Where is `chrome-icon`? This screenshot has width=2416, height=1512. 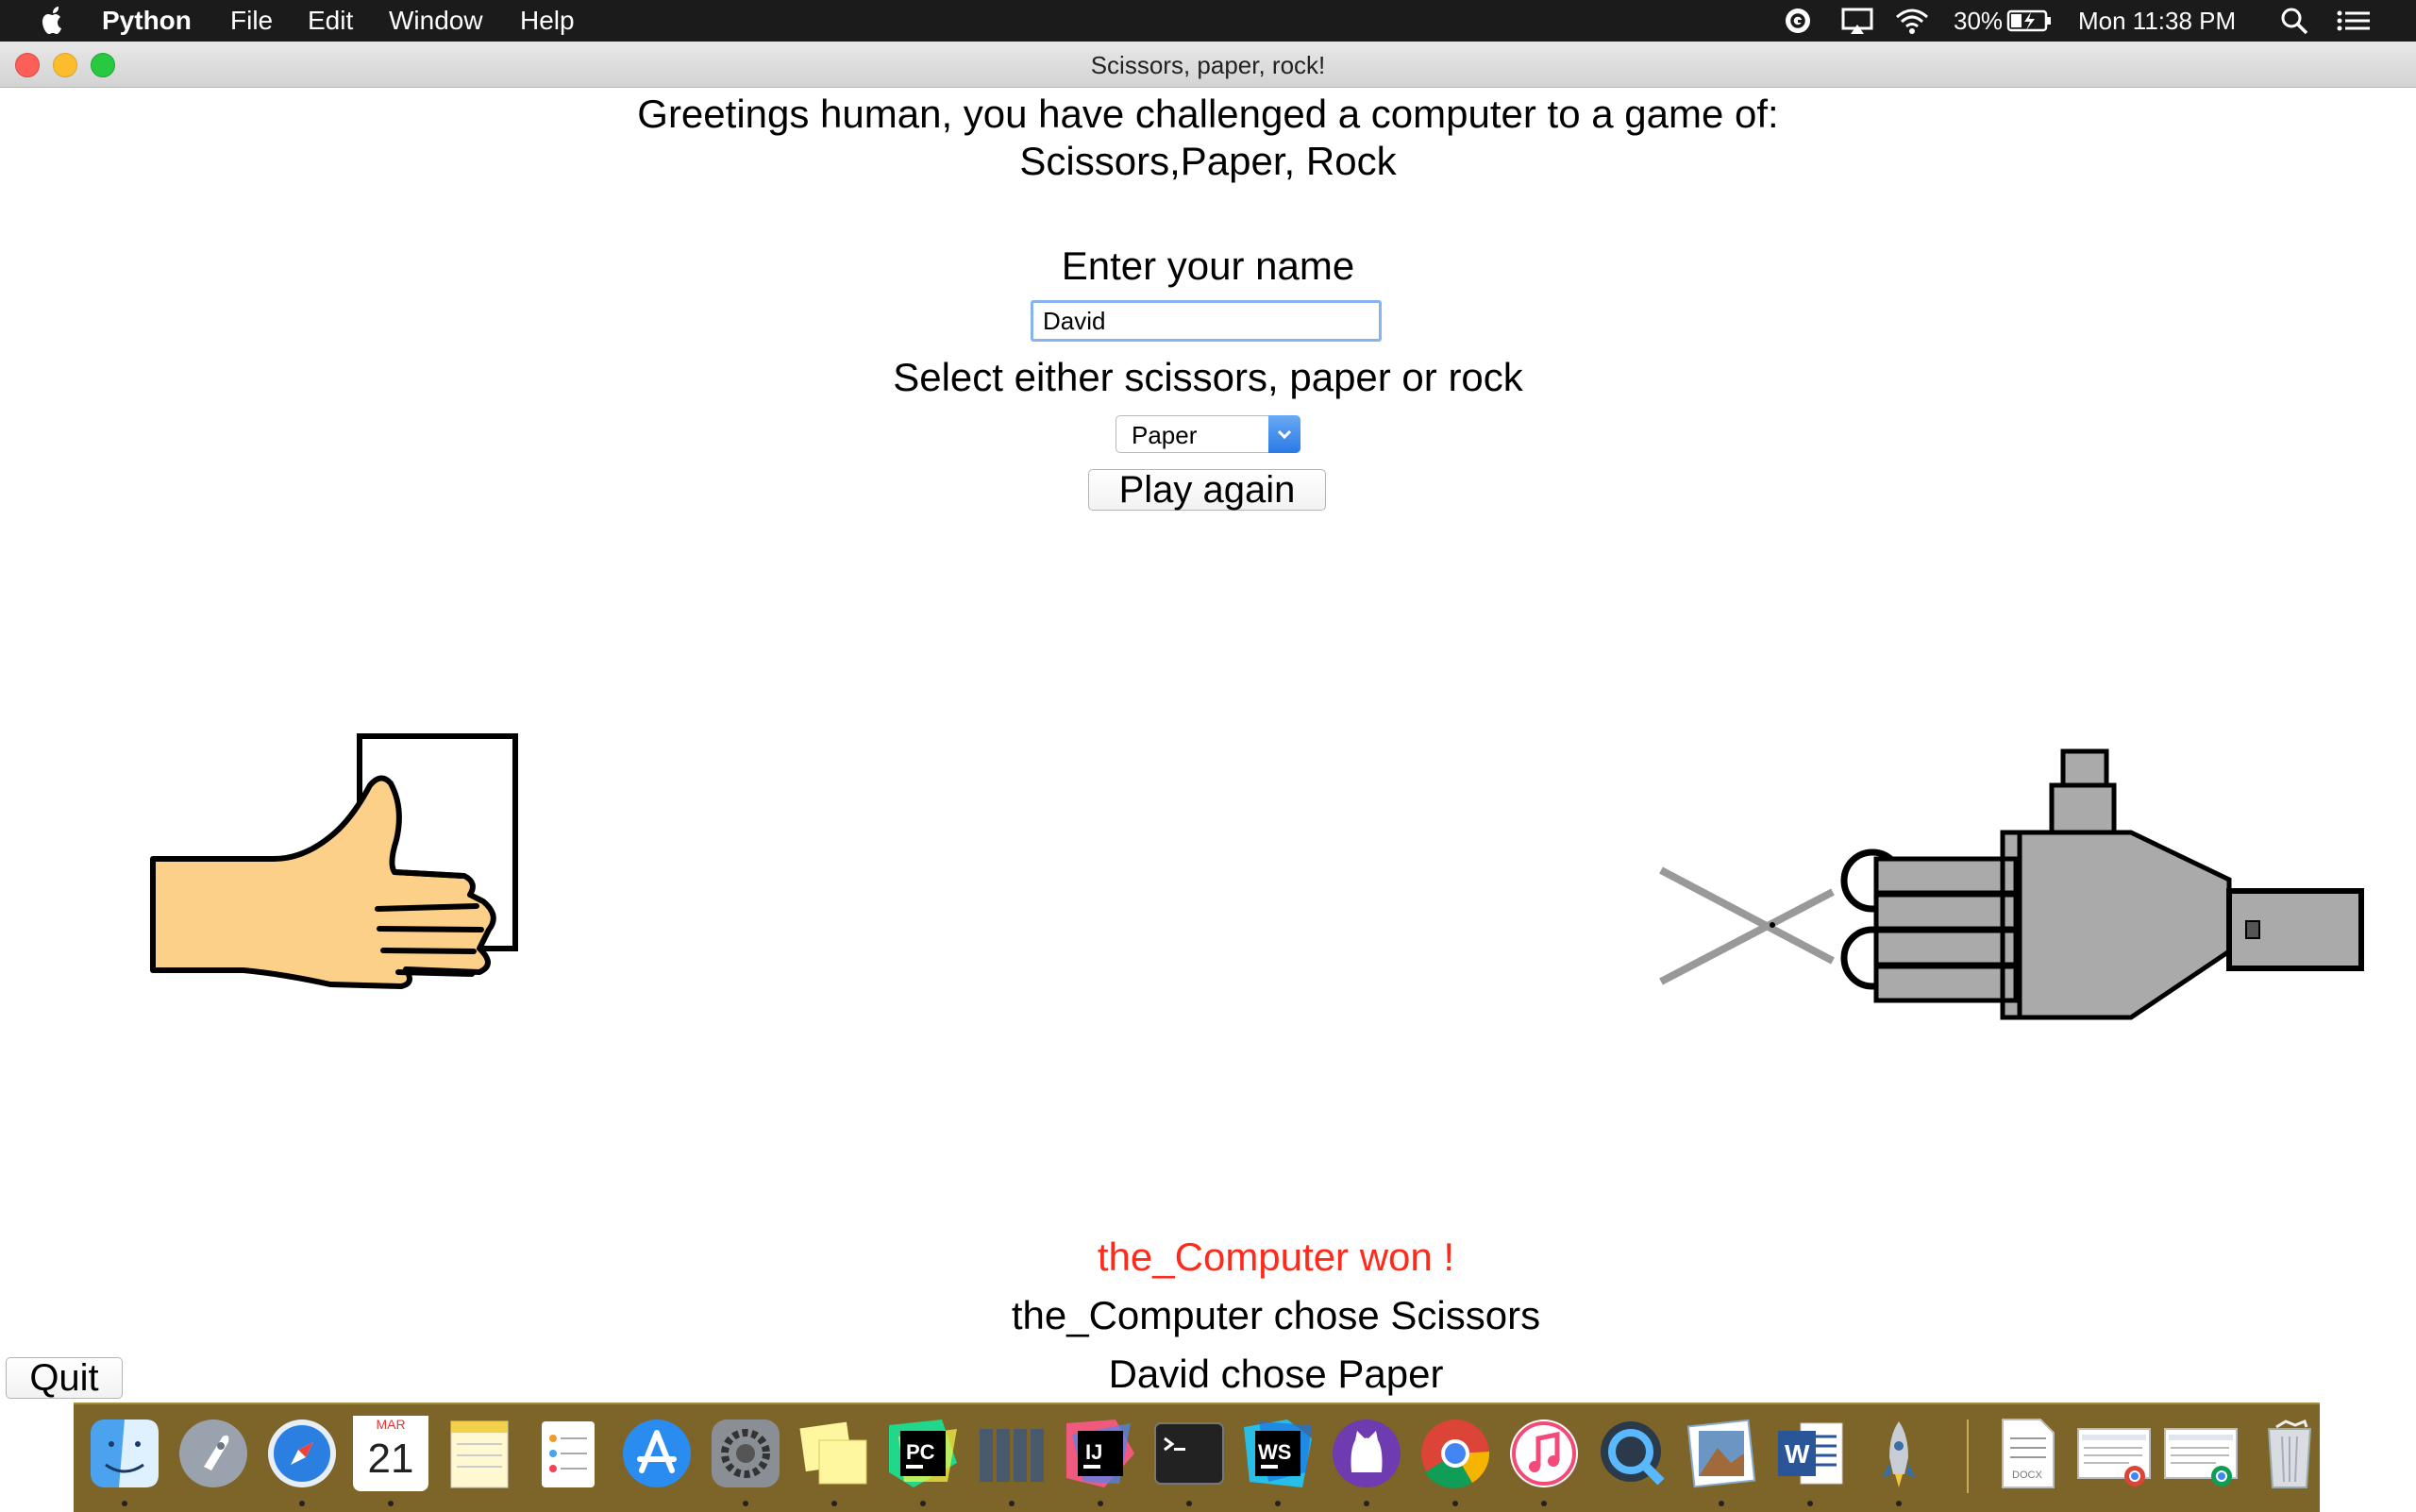 chrome-icon is located at coordinates (1455, 1453).